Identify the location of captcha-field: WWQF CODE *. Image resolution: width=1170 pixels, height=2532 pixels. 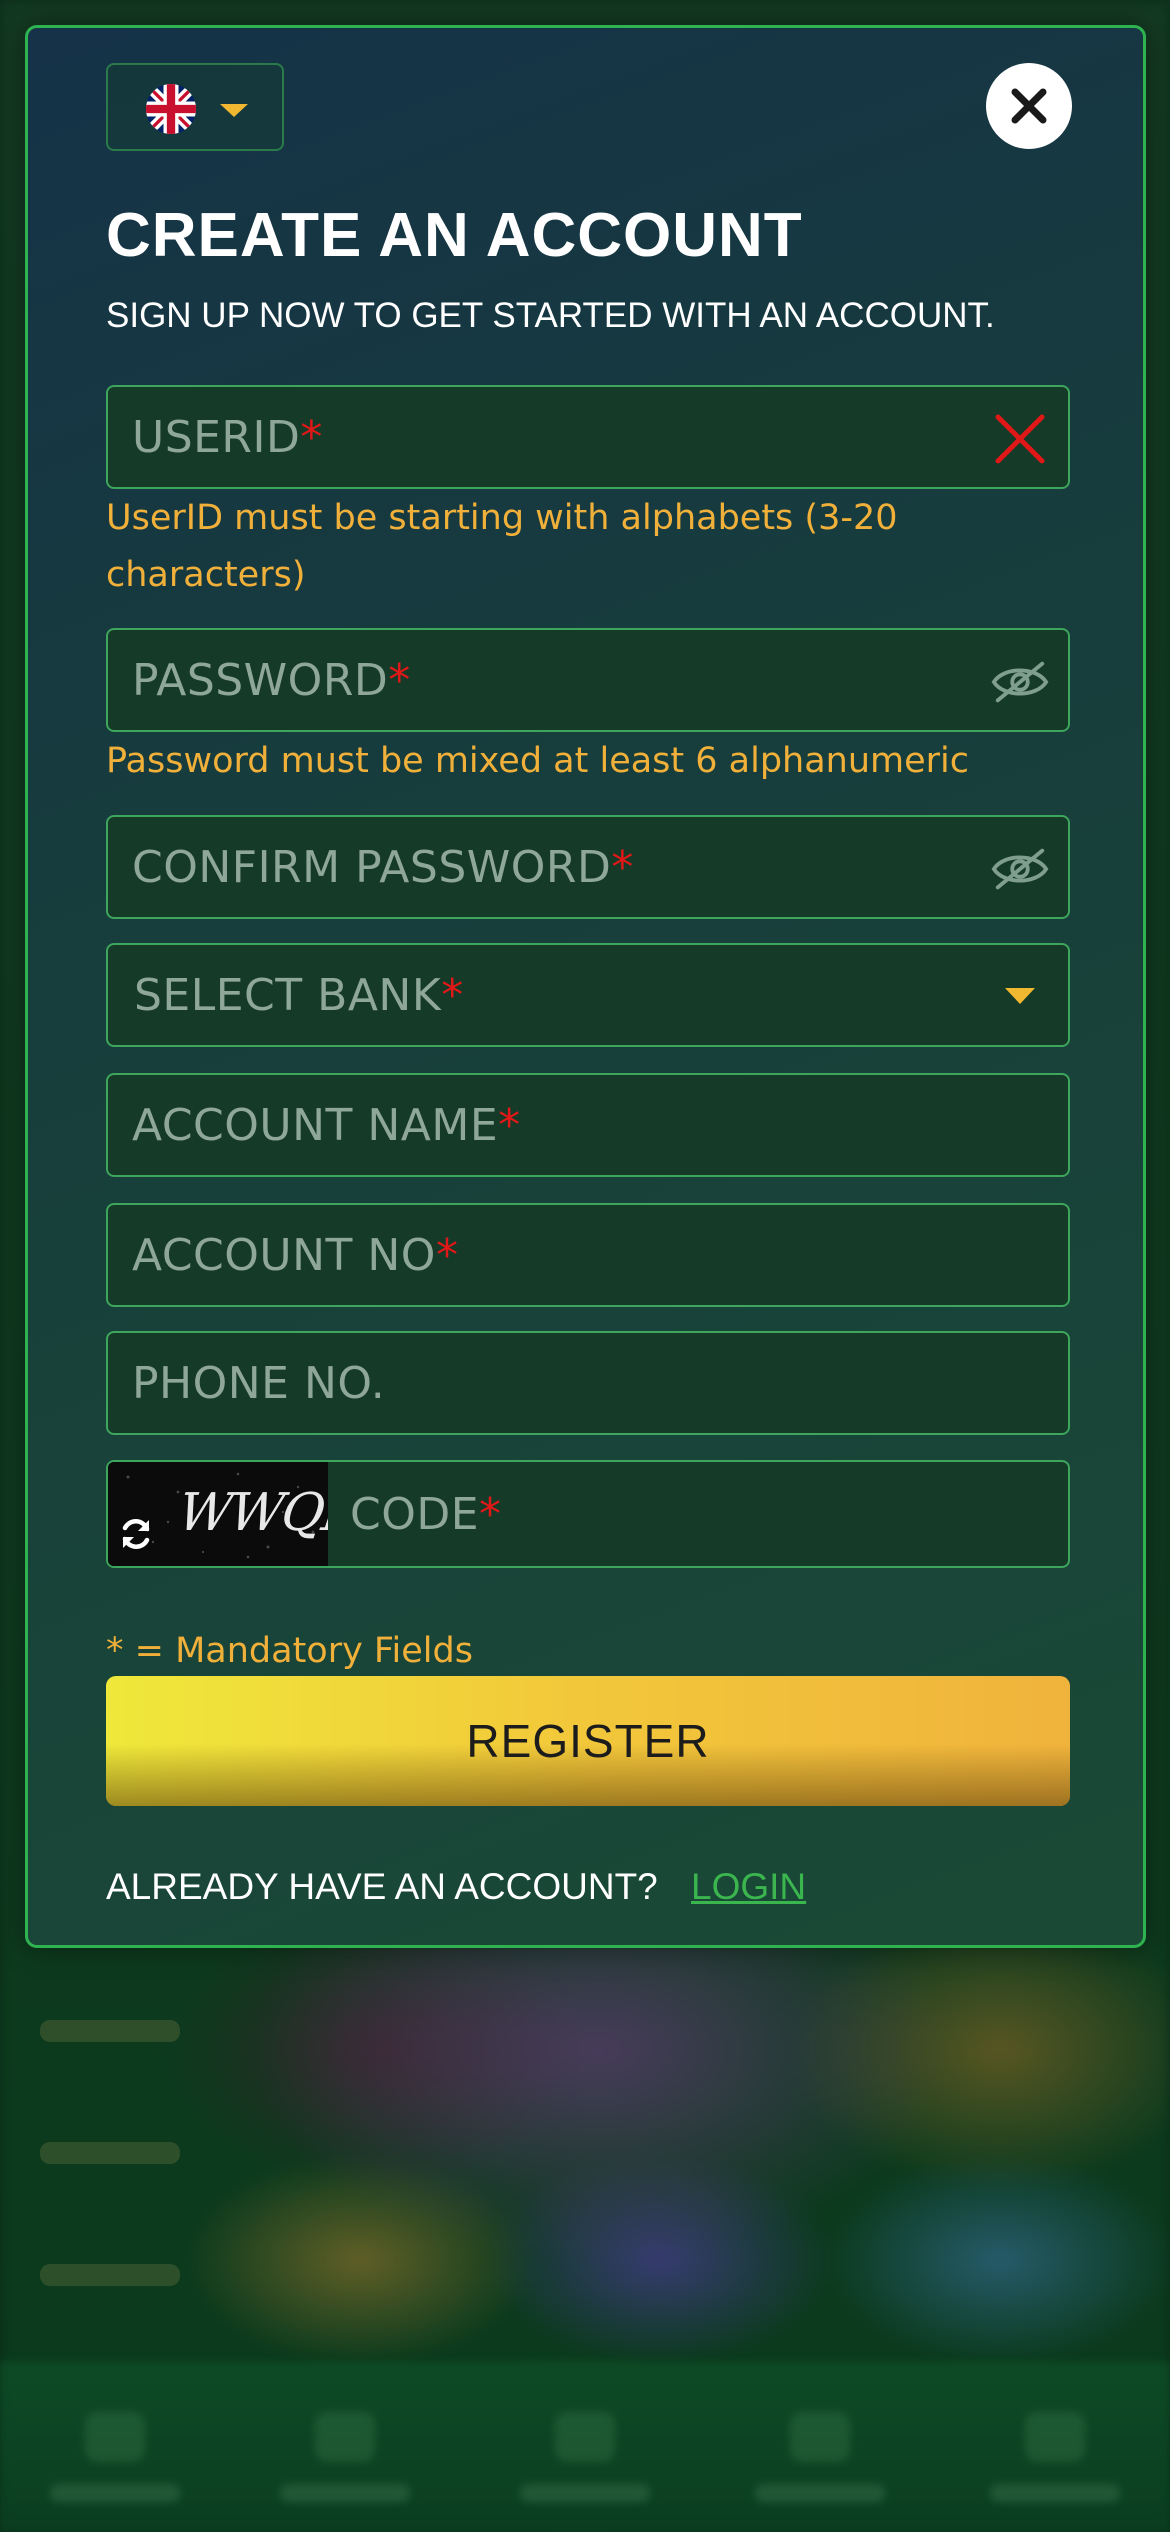
(588, 1514).